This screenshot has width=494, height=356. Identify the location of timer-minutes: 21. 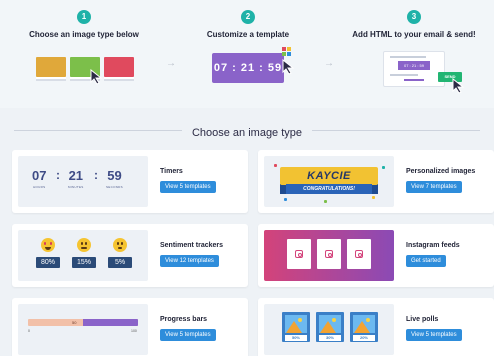
(76, 175).